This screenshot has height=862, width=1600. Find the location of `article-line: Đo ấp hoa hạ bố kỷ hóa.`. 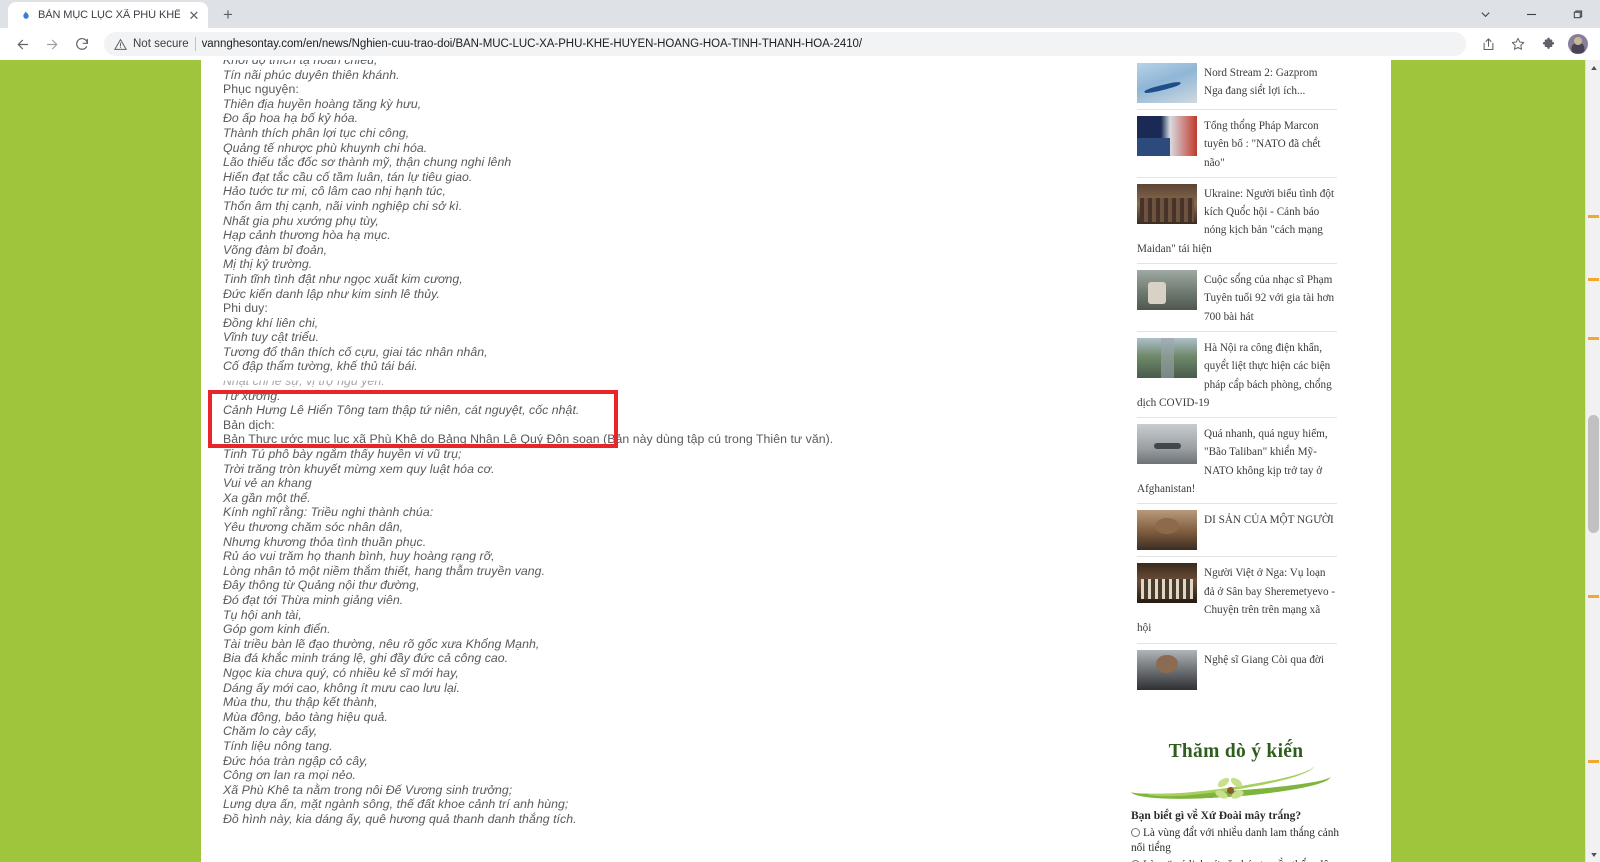

article-line: Đo ấp hoa hạ bố kỷ hóa. is located at coordinates (291, 118).